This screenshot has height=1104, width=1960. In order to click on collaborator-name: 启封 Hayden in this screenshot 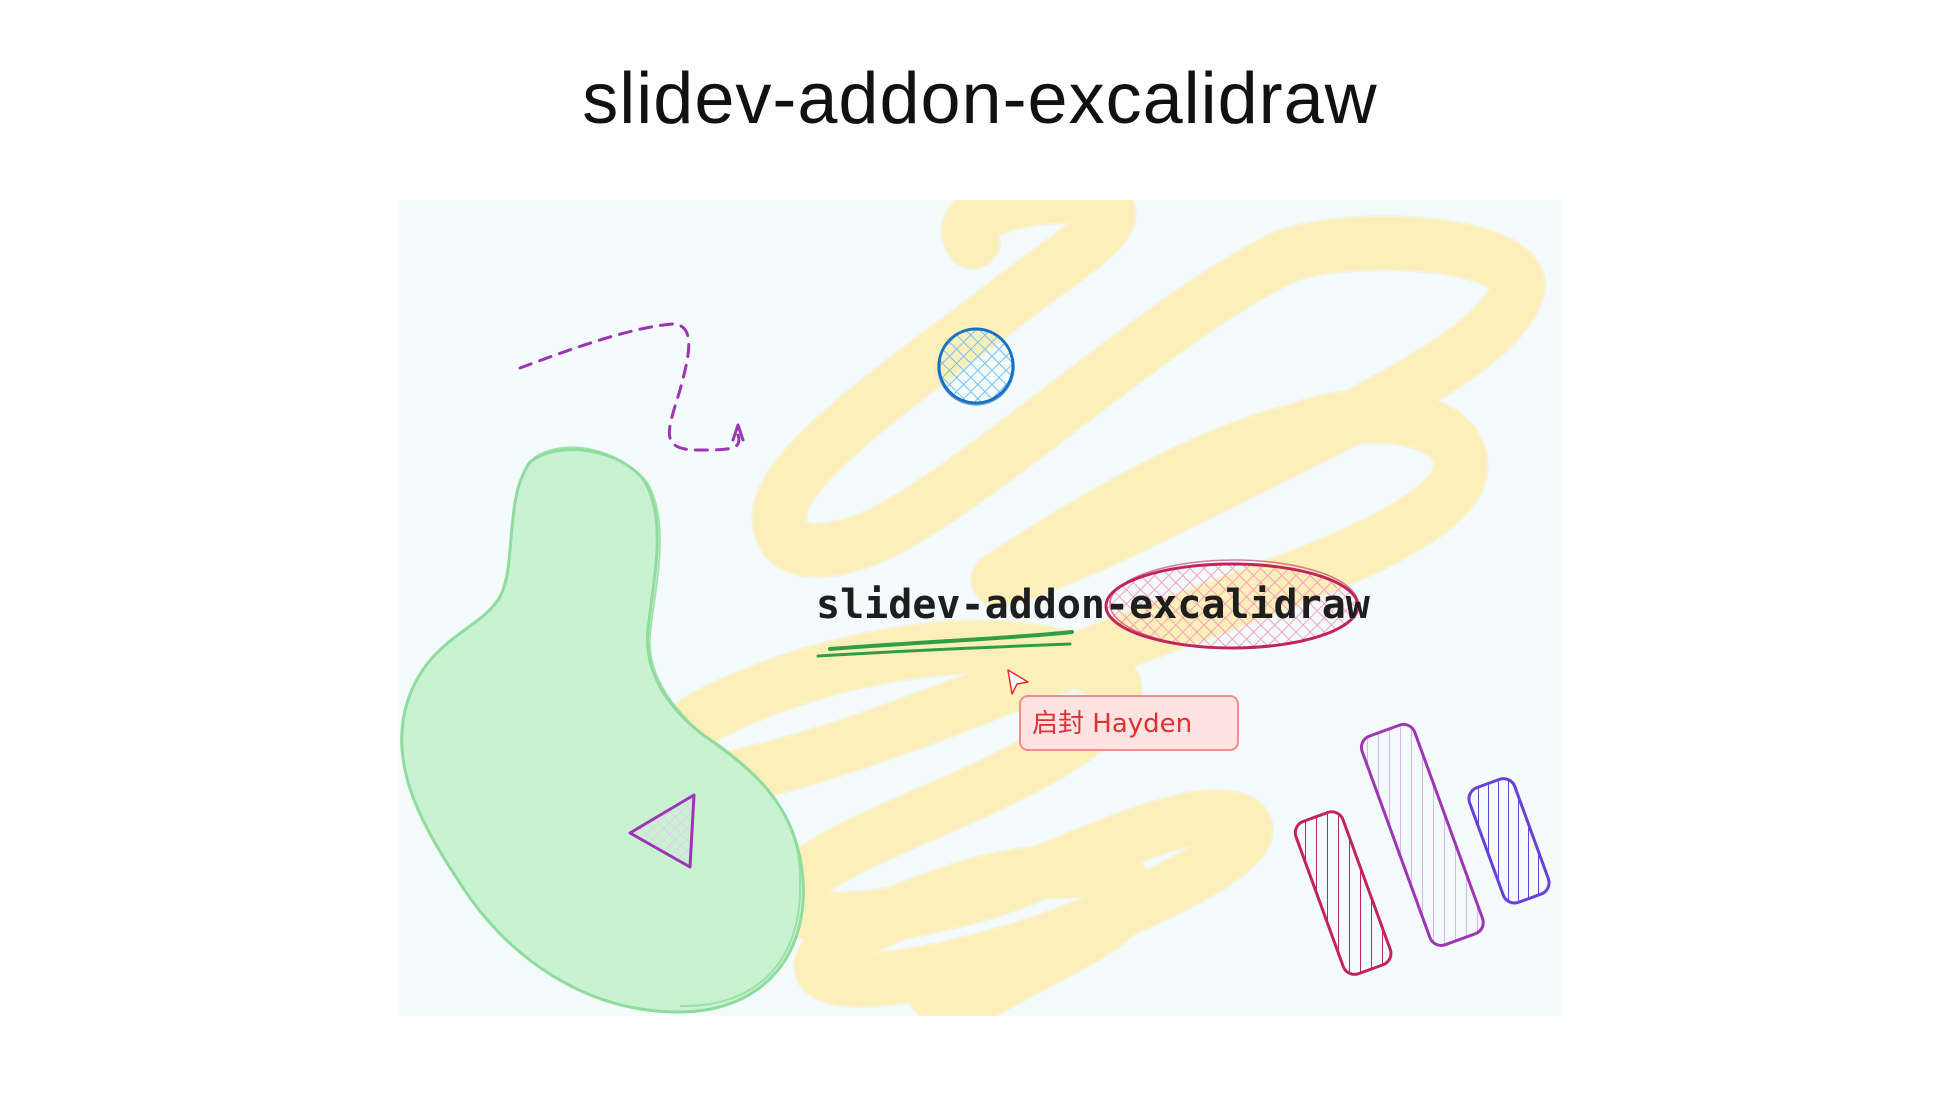, I will do `click(1112, 724)`.